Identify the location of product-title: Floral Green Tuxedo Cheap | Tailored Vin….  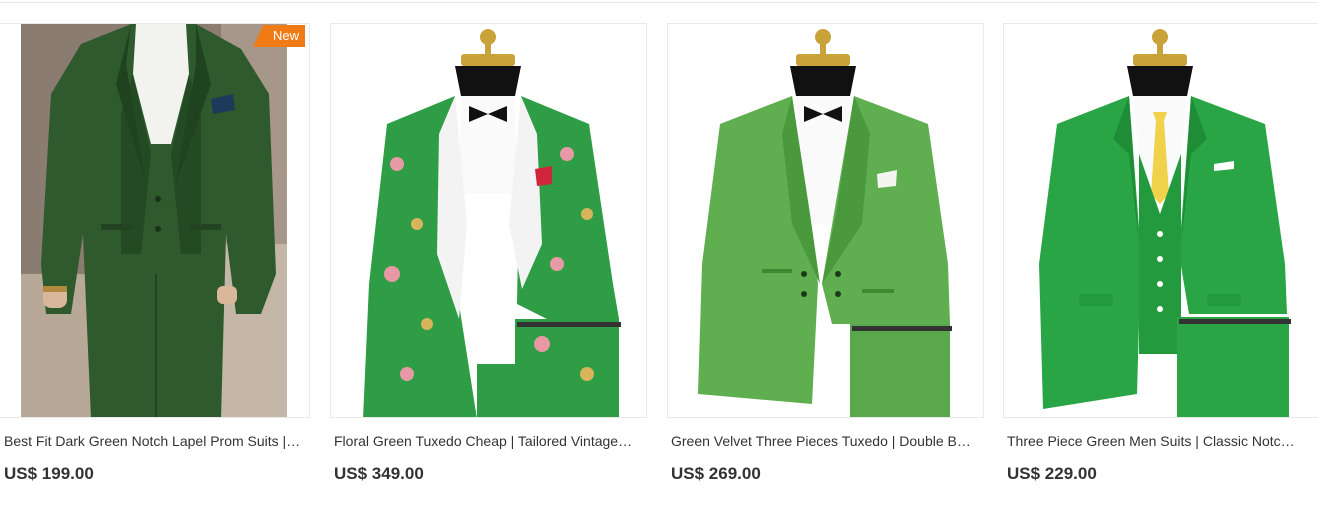
(484, 441).